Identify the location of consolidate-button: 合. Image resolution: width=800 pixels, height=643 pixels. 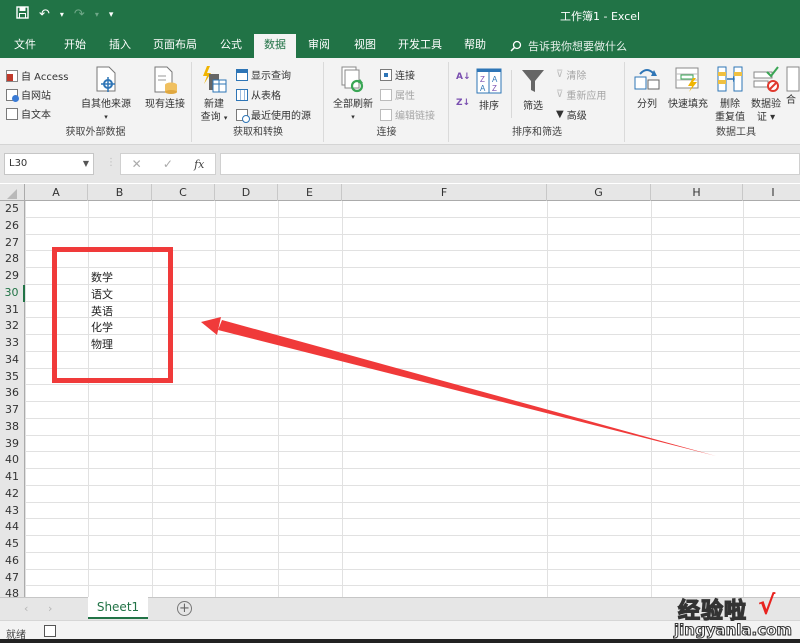
(793, 86).